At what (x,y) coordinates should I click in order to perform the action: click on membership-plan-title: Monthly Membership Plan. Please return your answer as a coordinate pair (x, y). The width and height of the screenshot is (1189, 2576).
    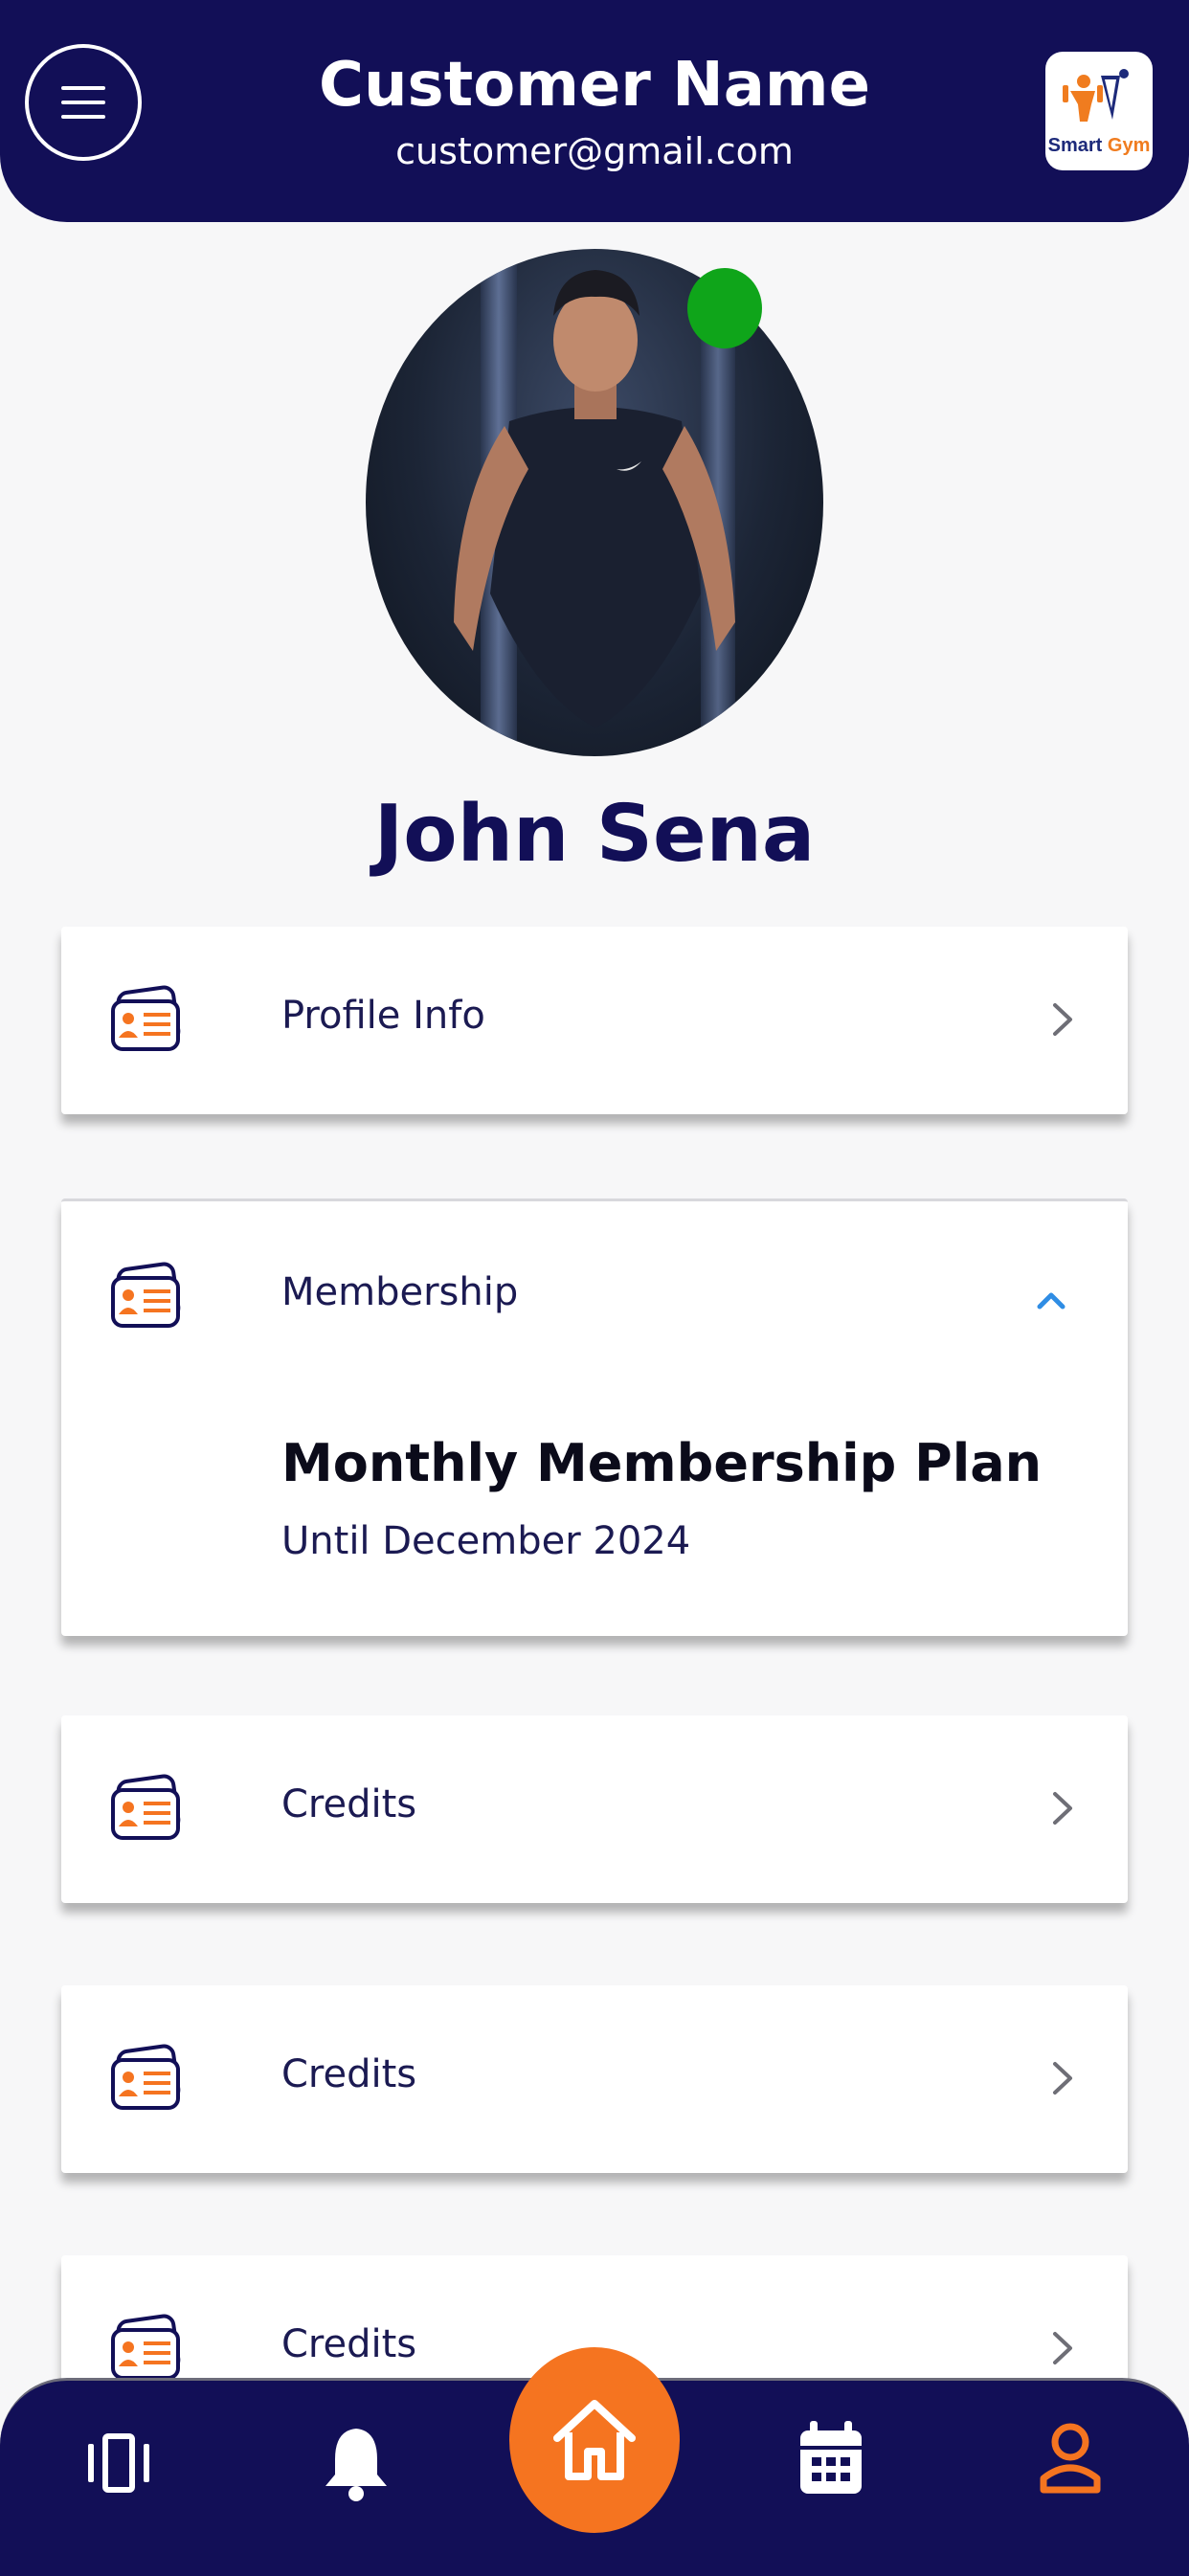
    Looking at the image, I should click on (662, 1463).